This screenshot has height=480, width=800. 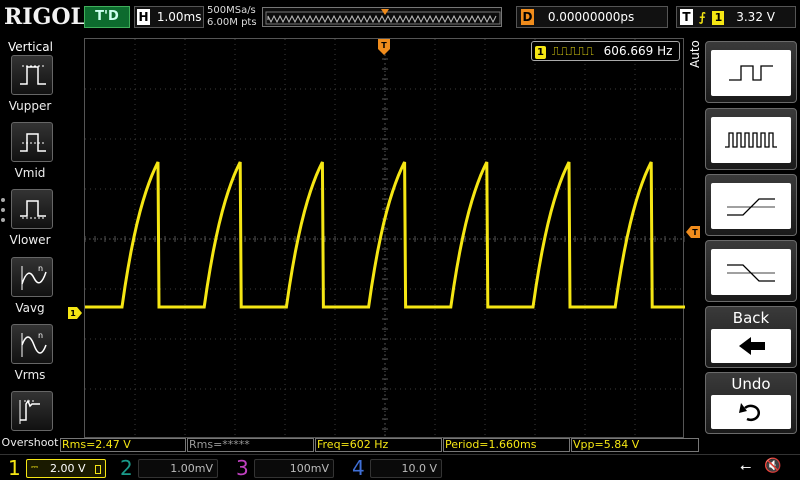 What do you see at coordinates (231, 10) in the screenshot?
I see `sample-rate: 500MSa/s` at bounding box center [231, 10].